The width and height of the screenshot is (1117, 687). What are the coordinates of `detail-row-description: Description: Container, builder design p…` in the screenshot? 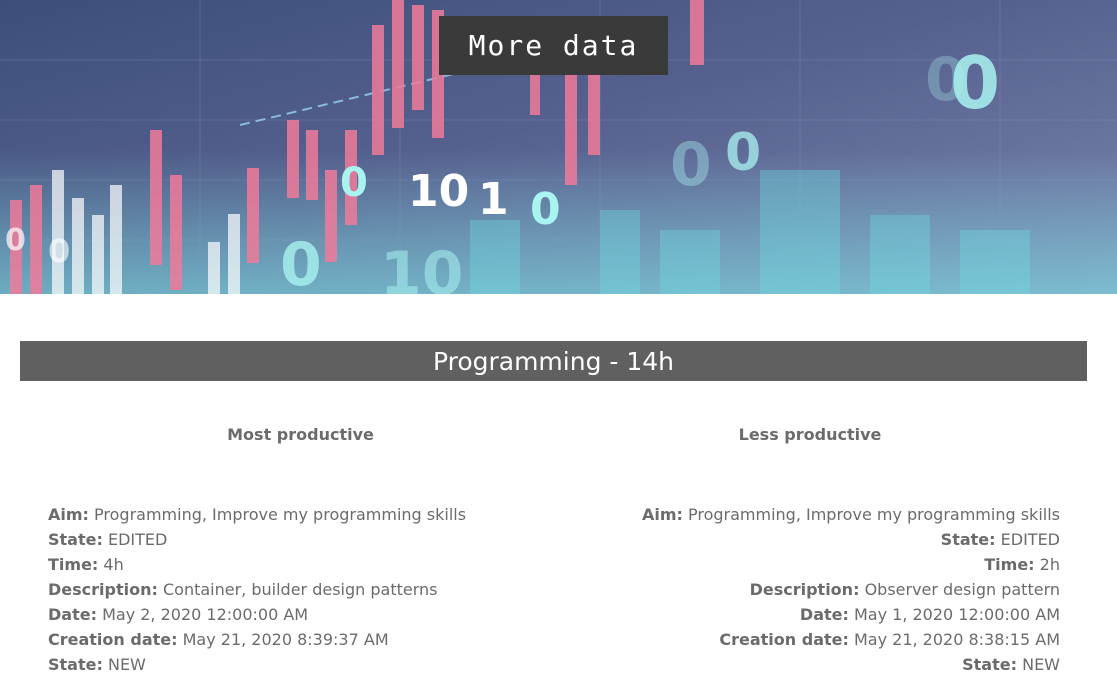 It's located at (243, 589).